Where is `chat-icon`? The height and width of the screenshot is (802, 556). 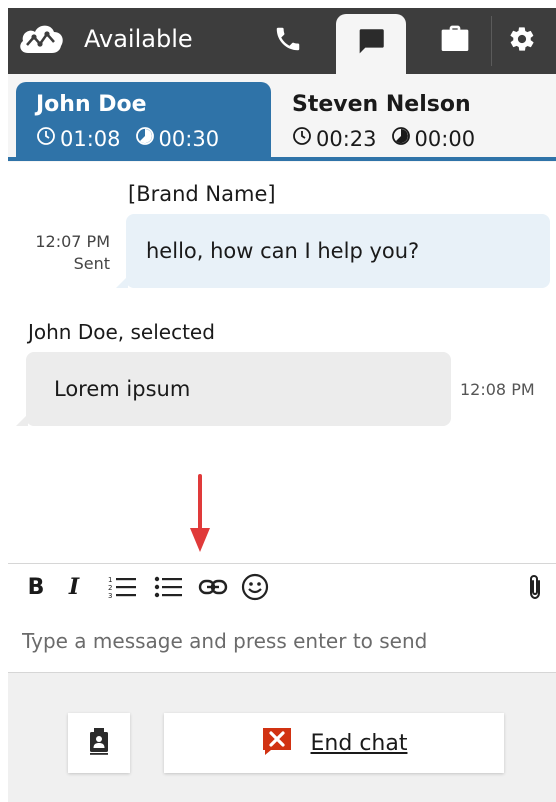 chat-icon is located at coordinates (371, 44).